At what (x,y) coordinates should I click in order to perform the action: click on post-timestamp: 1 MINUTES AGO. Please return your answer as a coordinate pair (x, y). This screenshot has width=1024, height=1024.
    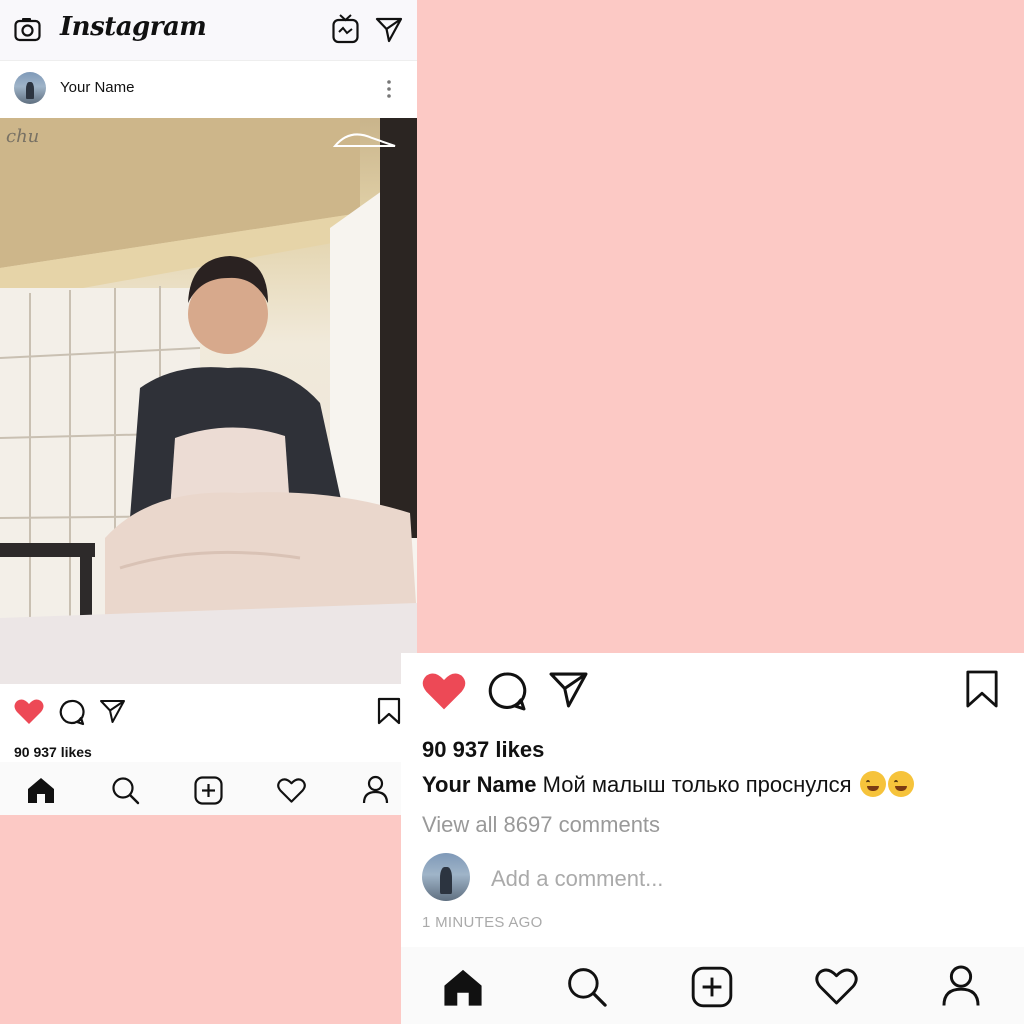
    Looking at the image, I should click on (482, 922).